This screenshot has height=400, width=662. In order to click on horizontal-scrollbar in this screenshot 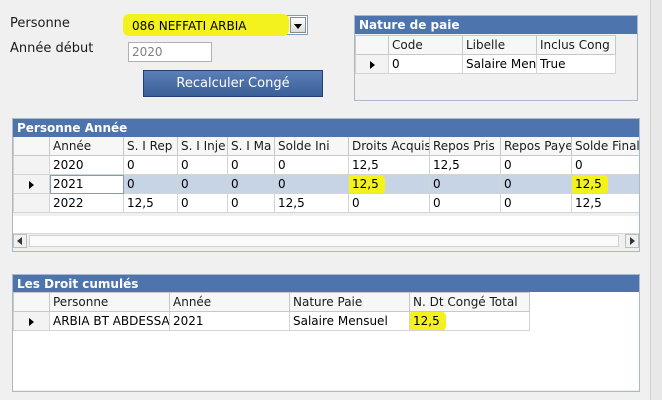, I will do `click(326, 240)`.